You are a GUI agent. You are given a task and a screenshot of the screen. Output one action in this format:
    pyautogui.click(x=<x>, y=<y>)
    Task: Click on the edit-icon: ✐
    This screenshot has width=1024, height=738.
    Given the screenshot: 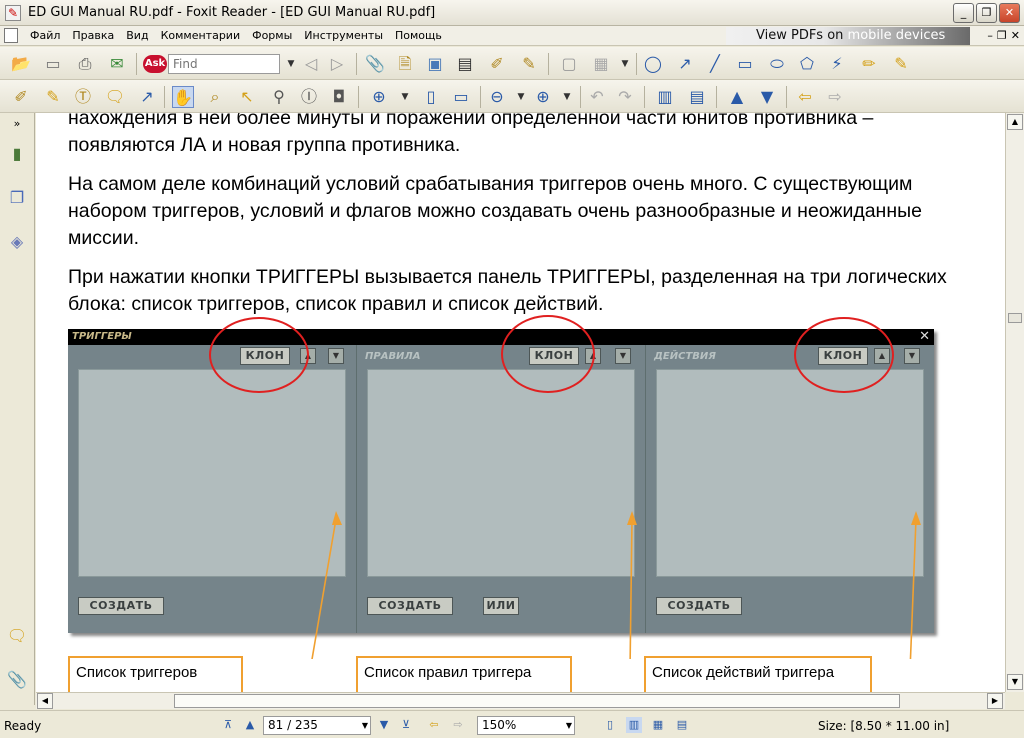 What is the action you would take?
    pyautogui.click(x=497, y=64)
    